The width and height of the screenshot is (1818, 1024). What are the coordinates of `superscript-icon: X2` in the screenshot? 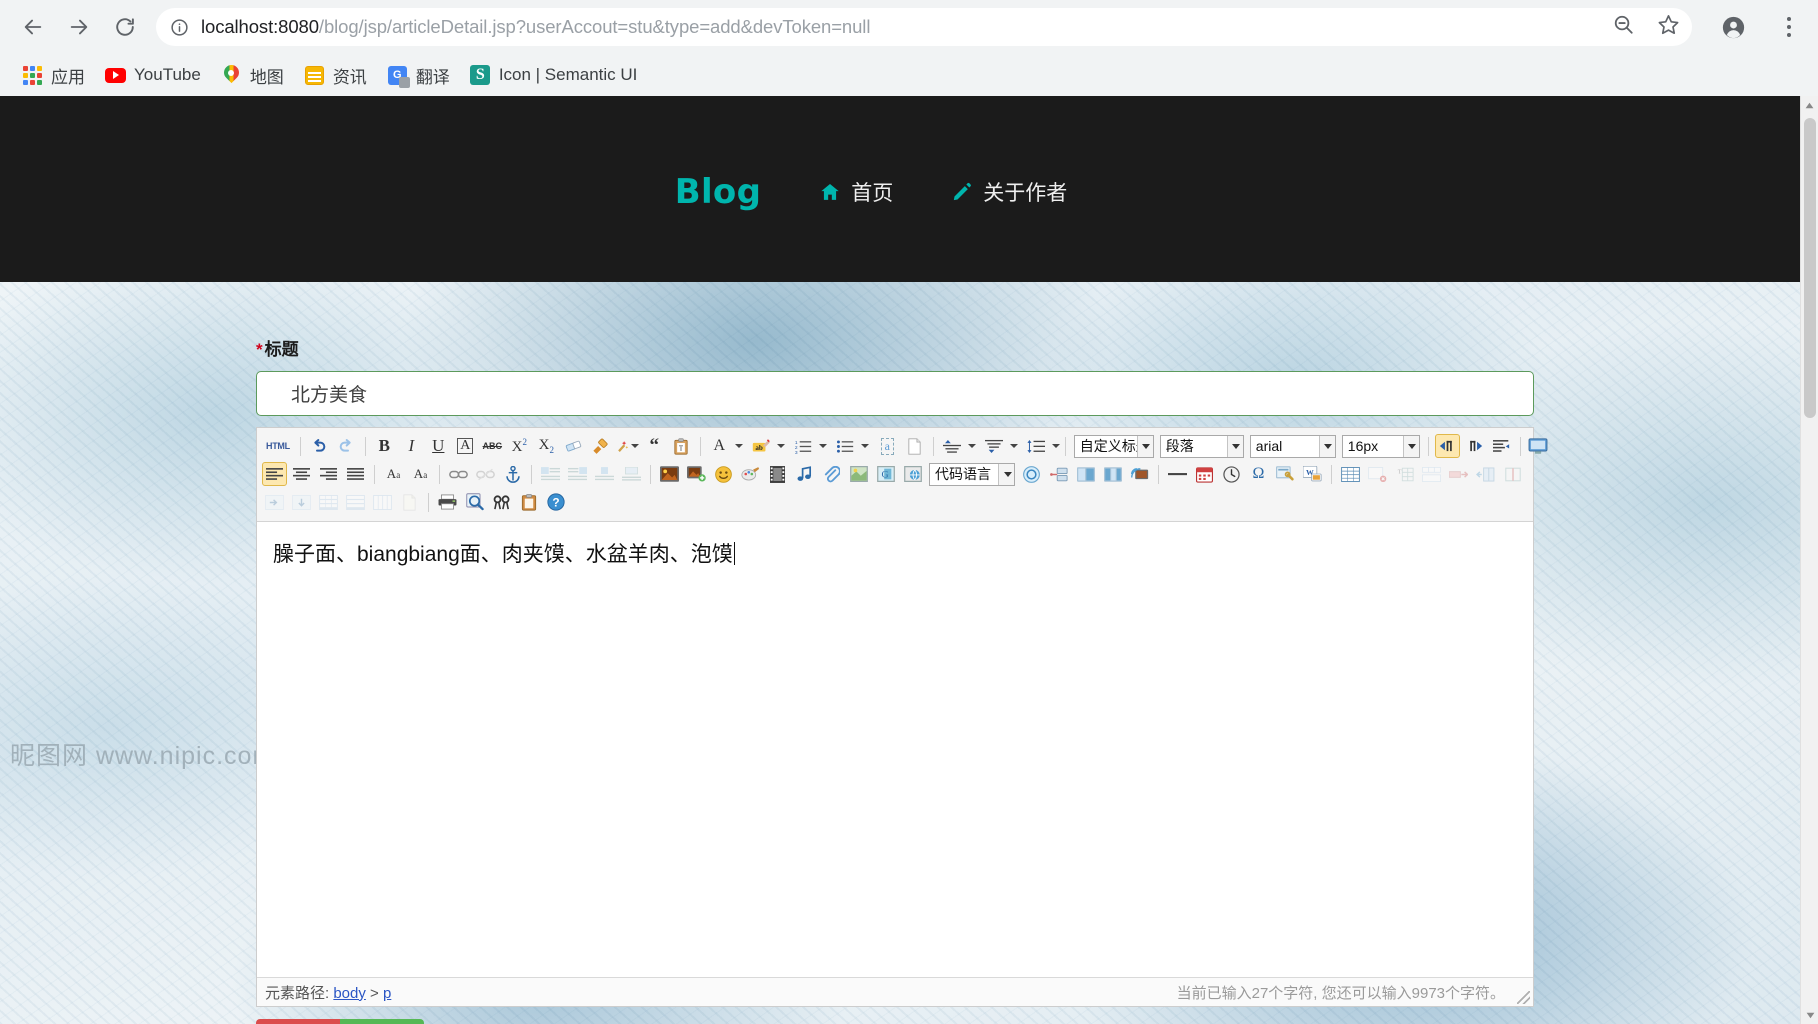 It's located at (519, 446).